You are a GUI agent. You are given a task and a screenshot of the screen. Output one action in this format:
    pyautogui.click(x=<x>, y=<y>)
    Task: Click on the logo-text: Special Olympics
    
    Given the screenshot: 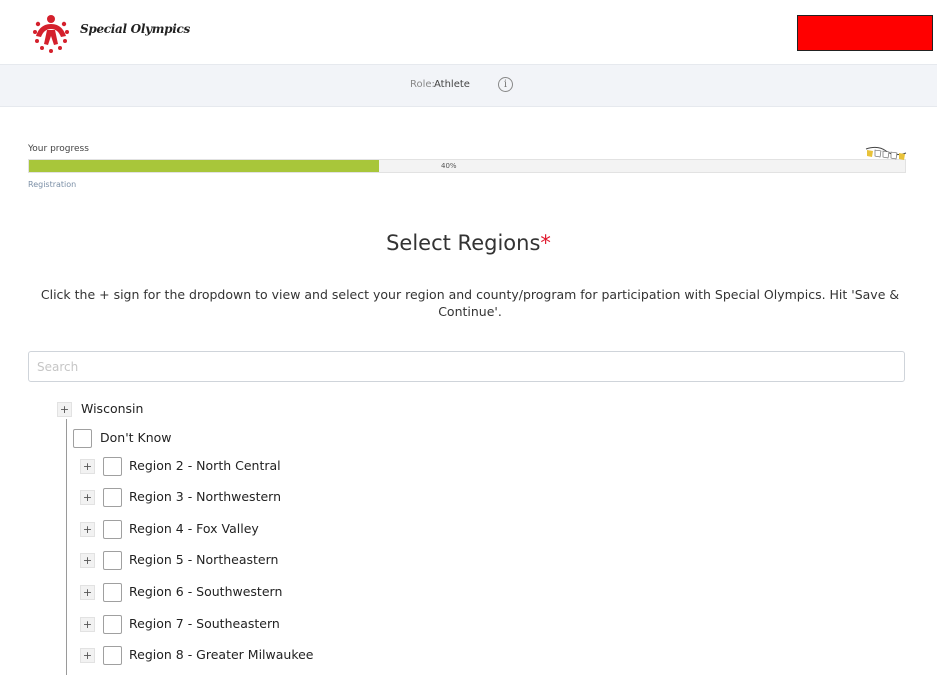 What is the action you would take?
    pyautogui.click(x=135, y=29)
    